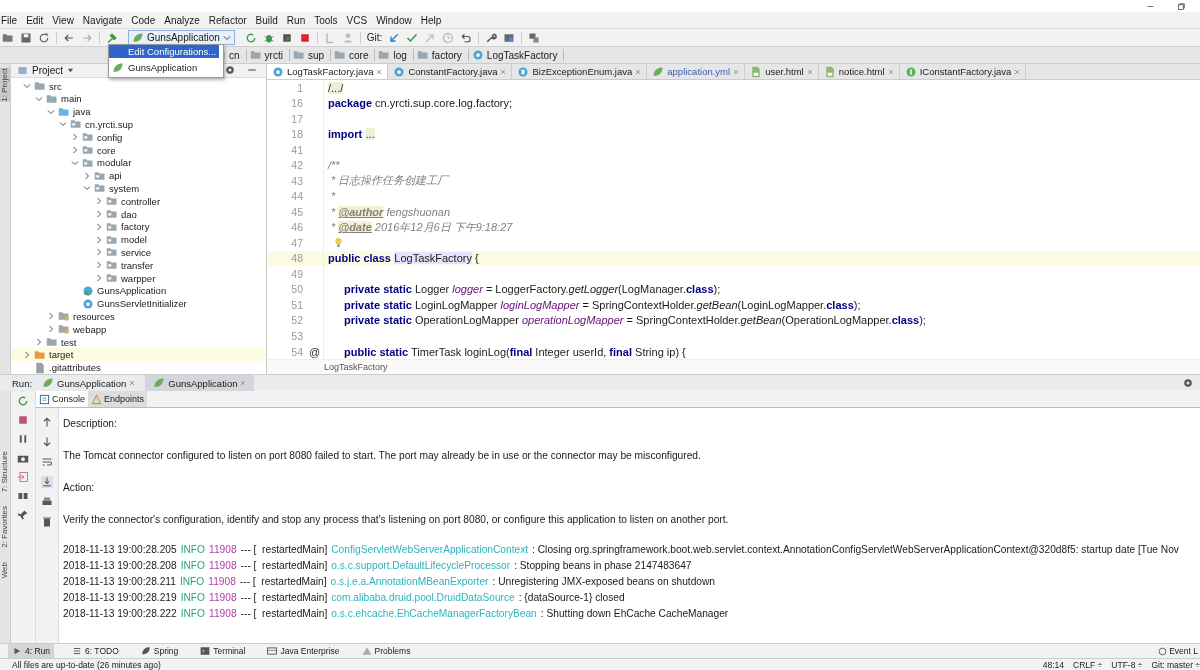  Describe the element at coordinates (112, 37) in the screenshot. I see `hammer-icon` at that location.